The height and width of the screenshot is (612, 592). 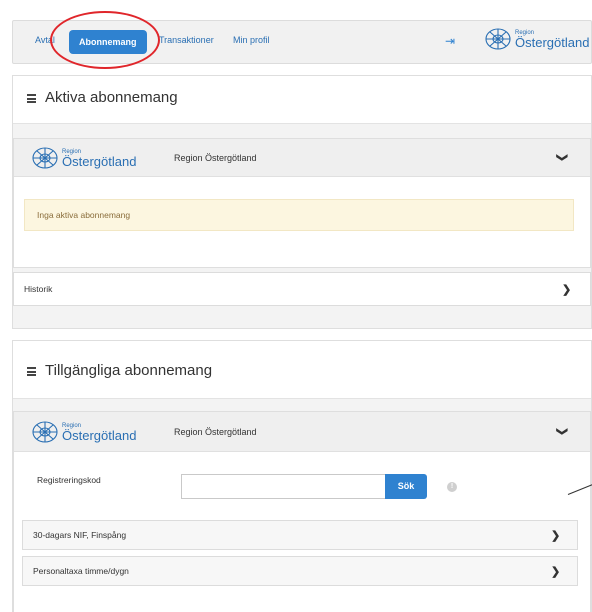 I want to click on panel-header: Aktiva abonnemang, so click(x=302, y=100).